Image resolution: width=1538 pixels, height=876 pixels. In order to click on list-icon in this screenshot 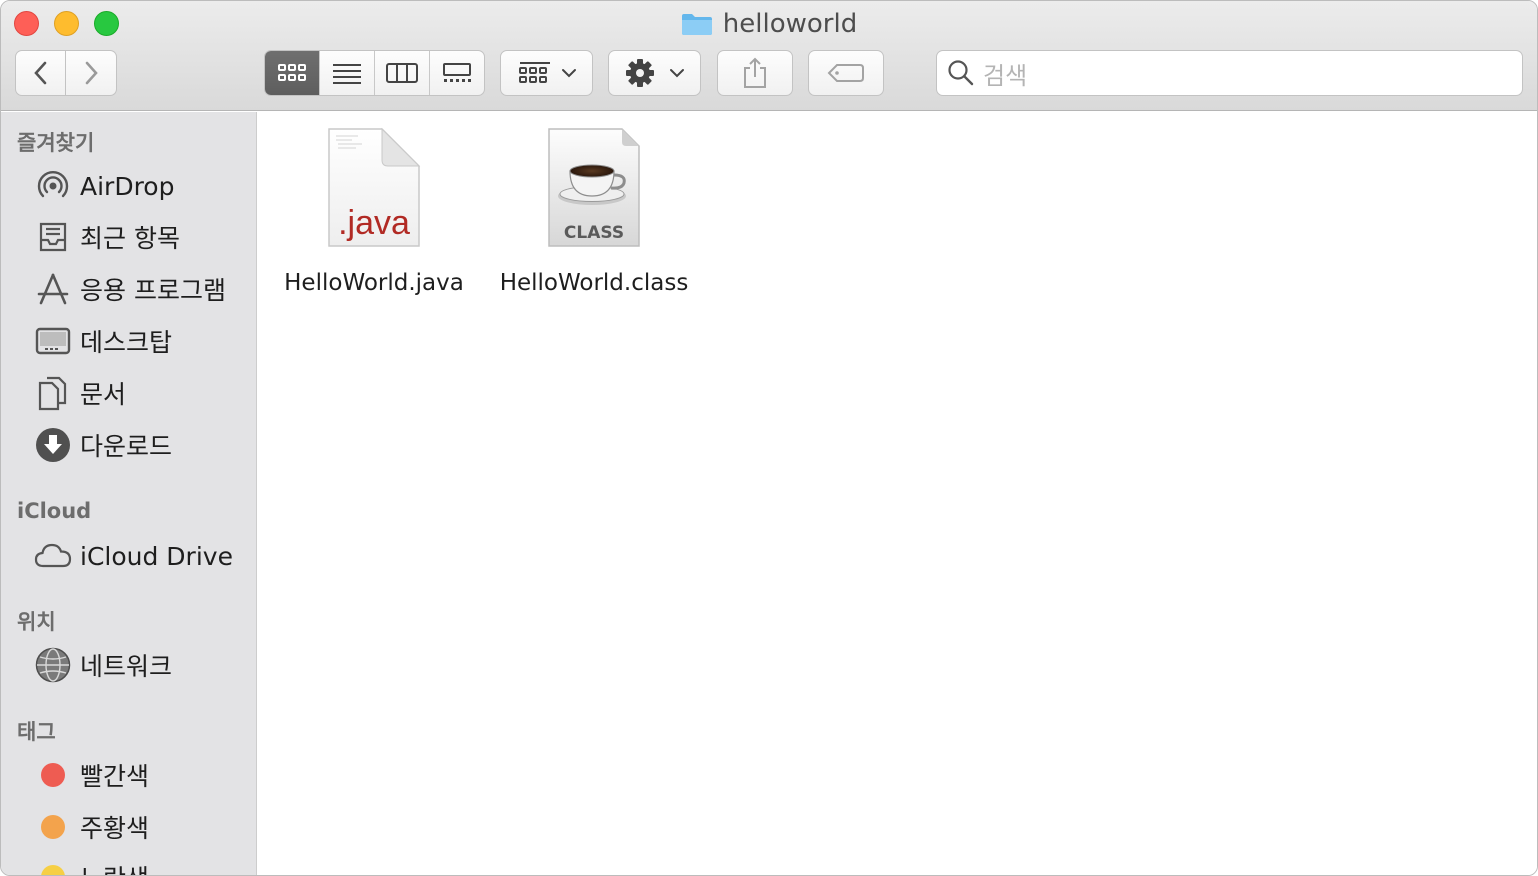, I will do `click(347, 74)`.